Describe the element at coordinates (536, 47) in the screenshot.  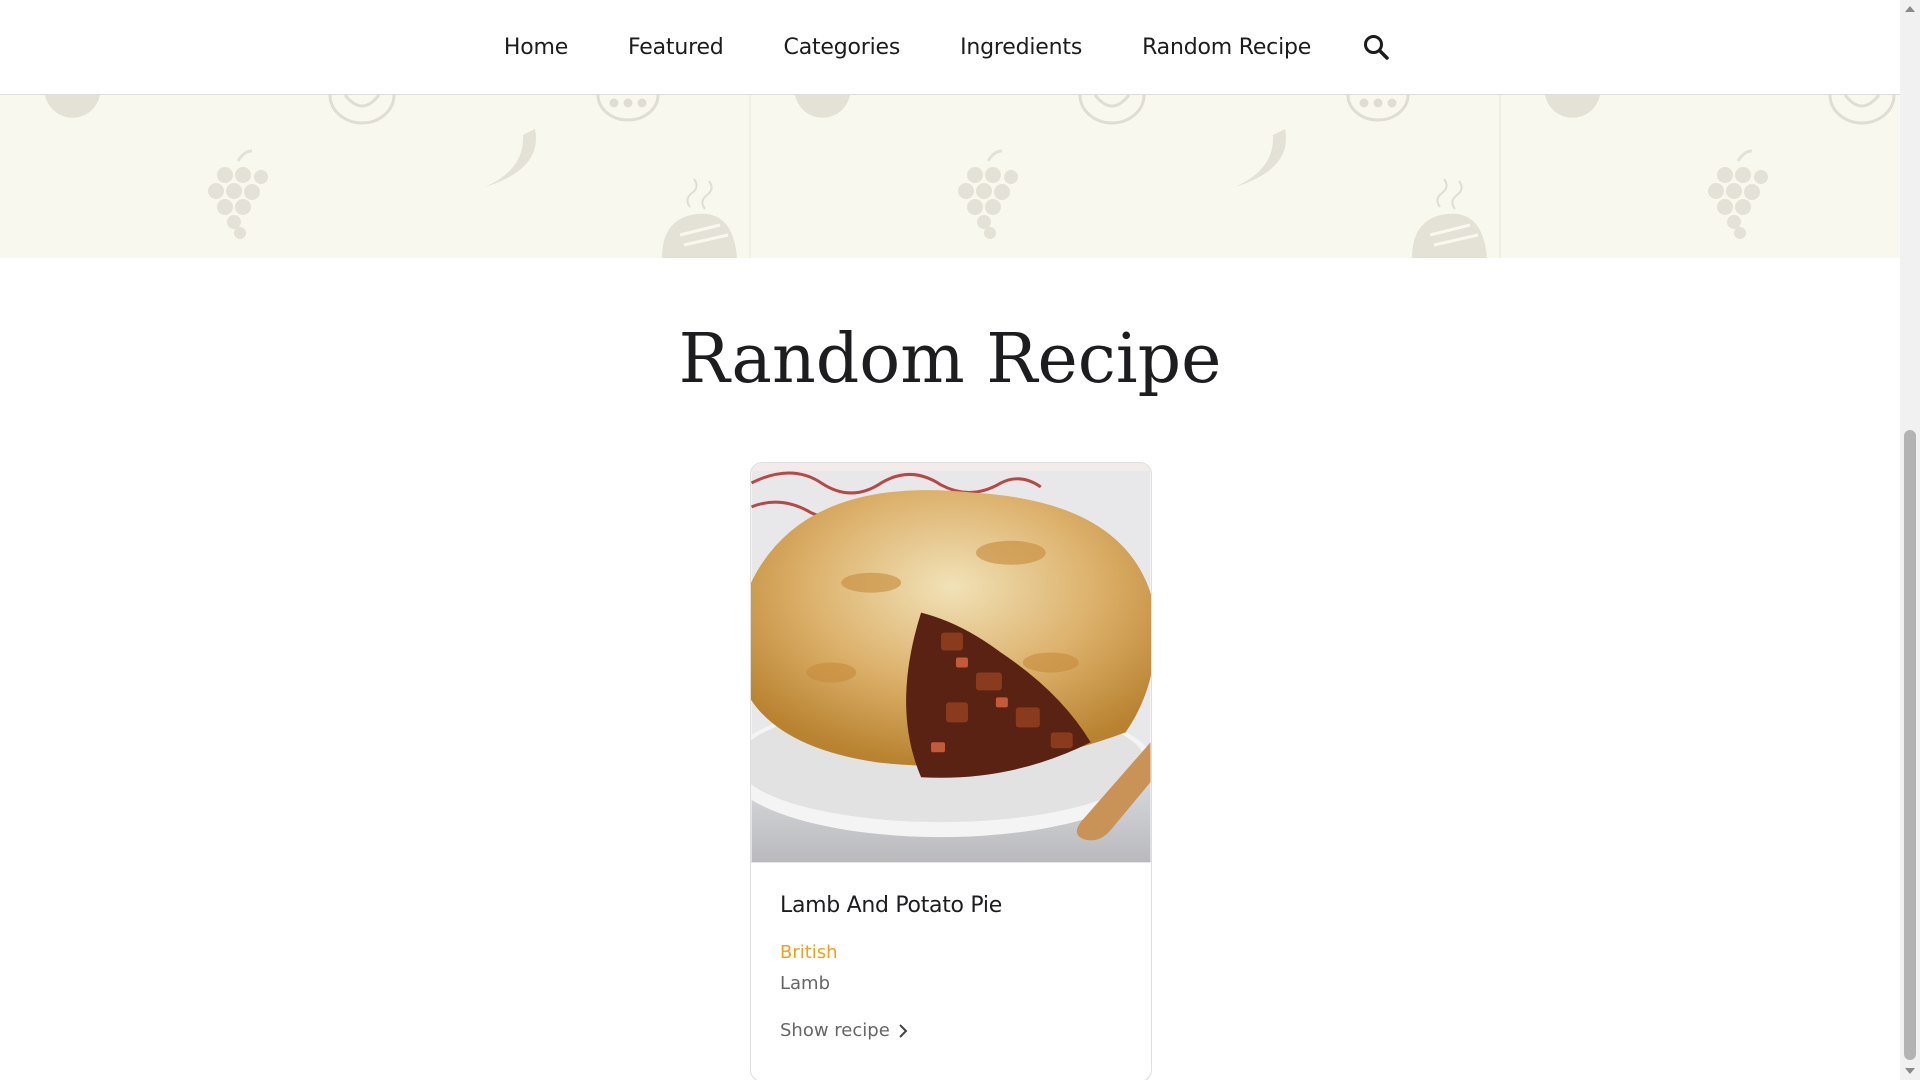
I see `nav-home: Home` at that location.